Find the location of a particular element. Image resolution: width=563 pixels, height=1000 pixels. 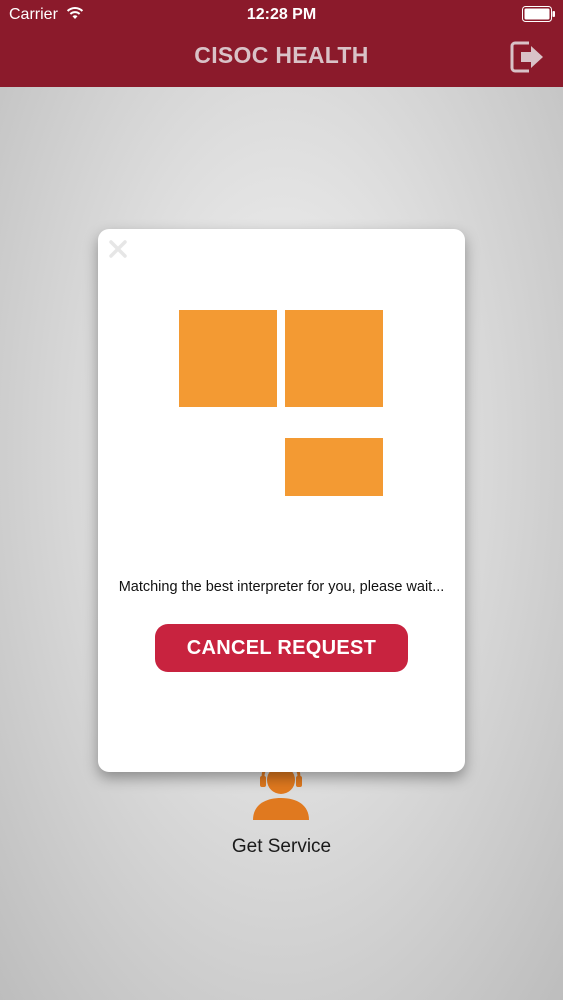

get-service-label: Get Service is located at coordinates (281, 847).